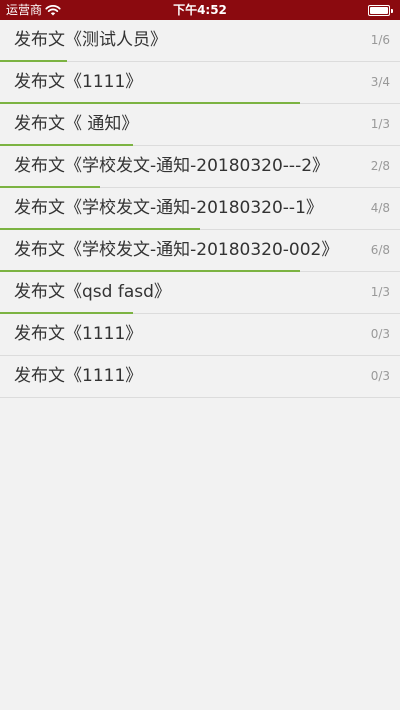 This screenshot has height=710, width=400. I want to click on read-count: 3/4, so click(380, 82).